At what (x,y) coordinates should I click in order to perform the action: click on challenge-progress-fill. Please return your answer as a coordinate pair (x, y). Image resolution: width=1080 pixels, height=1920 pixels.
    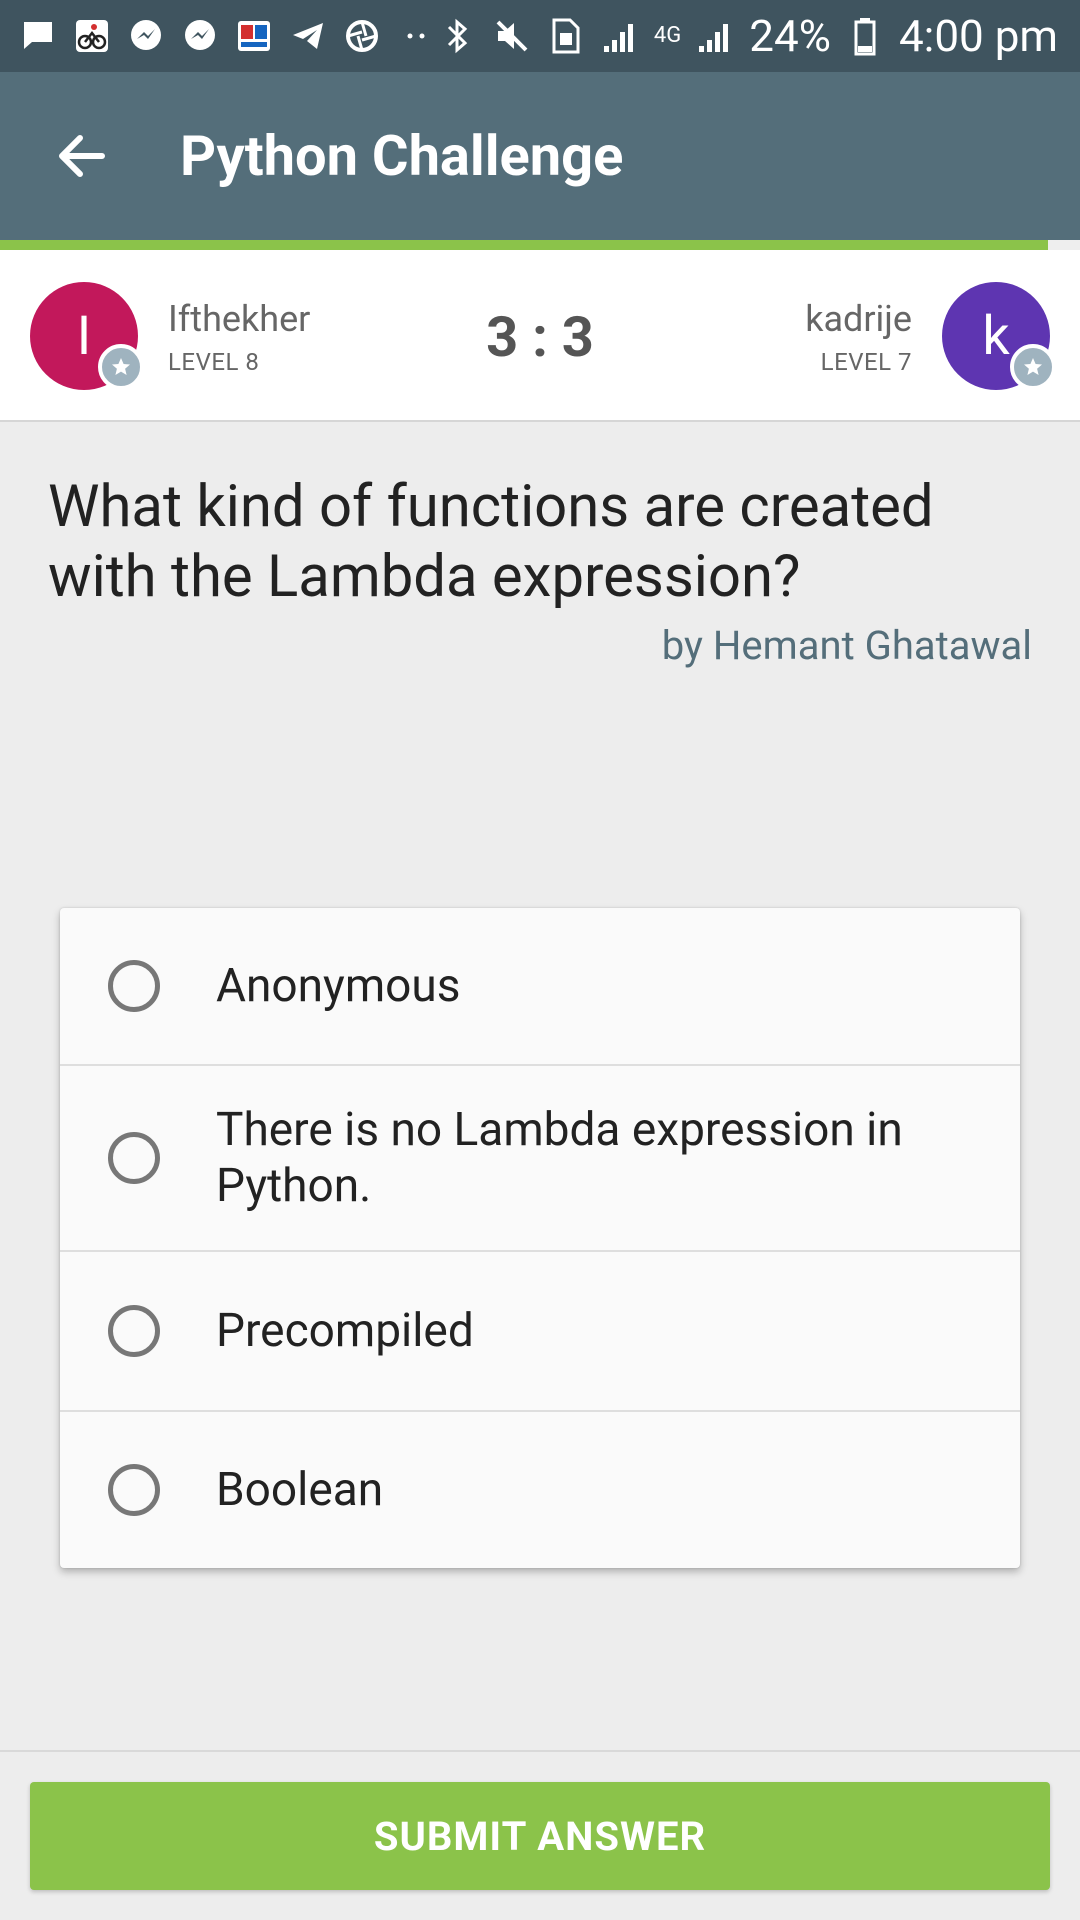
    Looking at the image, I should click on (524, 245).